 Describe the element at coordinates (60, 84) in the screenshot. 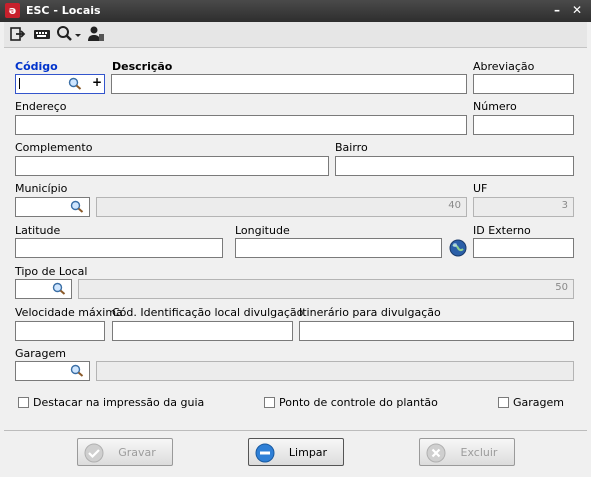

I see `codigo-field: +` at that location.